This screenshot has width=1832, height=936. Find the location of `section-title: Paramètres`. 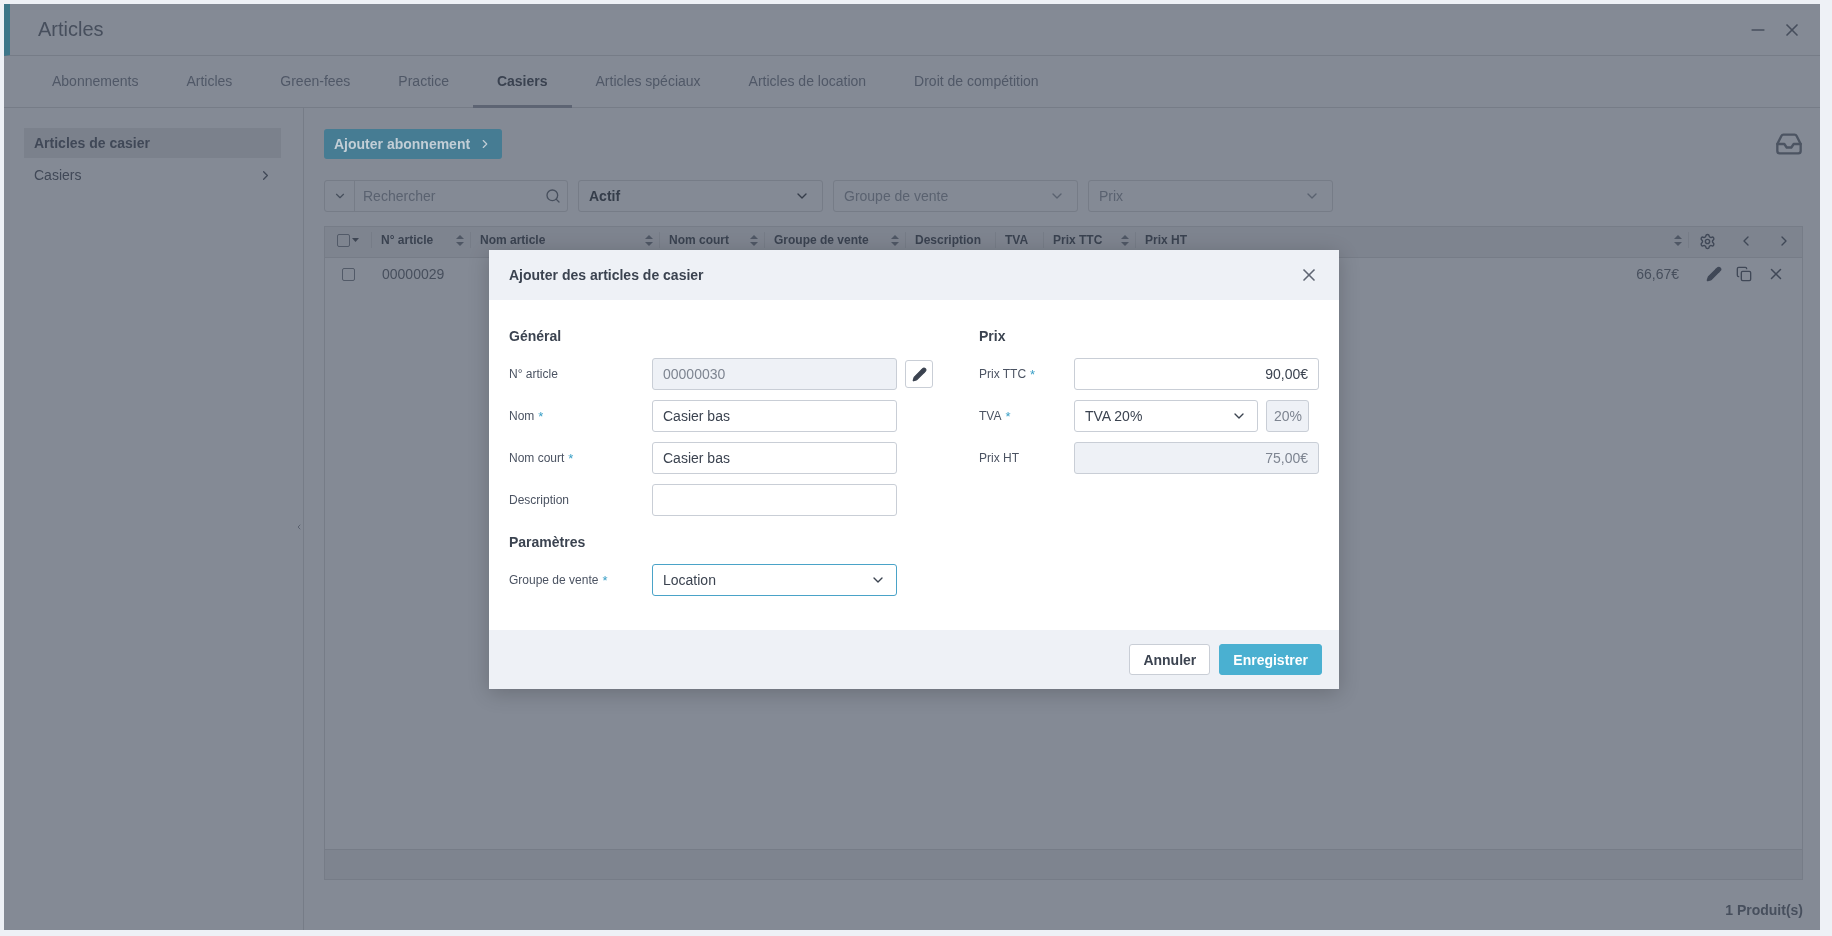

section-title: Paramètres is located at coordinates (548, 542).